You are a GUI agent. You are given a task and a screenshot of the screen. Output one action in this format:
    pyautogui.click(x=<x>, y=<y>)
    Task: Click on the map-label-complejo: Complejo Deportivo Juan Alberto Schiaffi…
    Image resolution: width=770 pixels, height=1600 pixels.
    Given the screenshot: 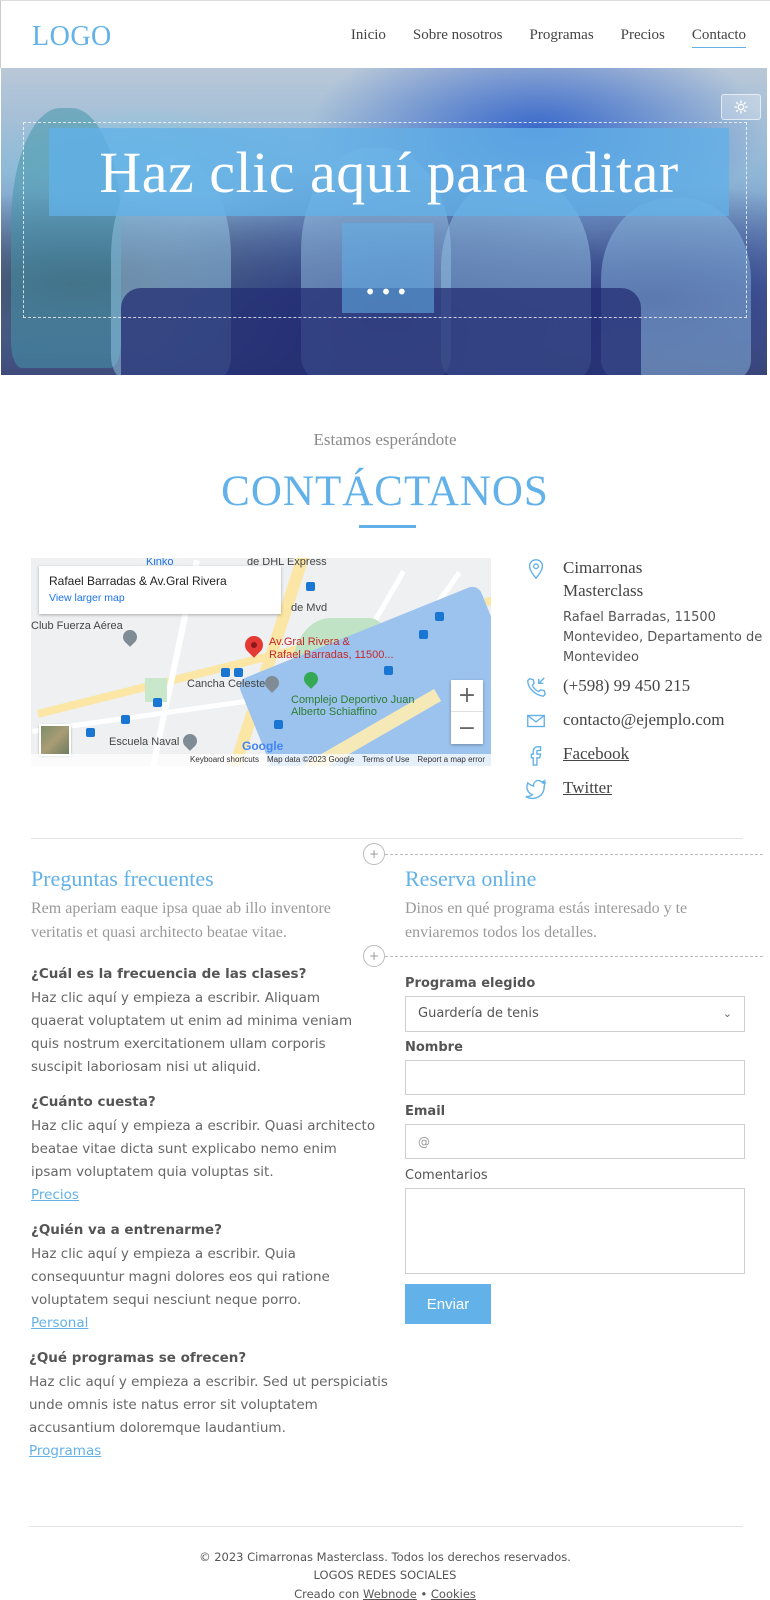 What is the action you would take?
    pyautogui.click(x=353, y=706)
    